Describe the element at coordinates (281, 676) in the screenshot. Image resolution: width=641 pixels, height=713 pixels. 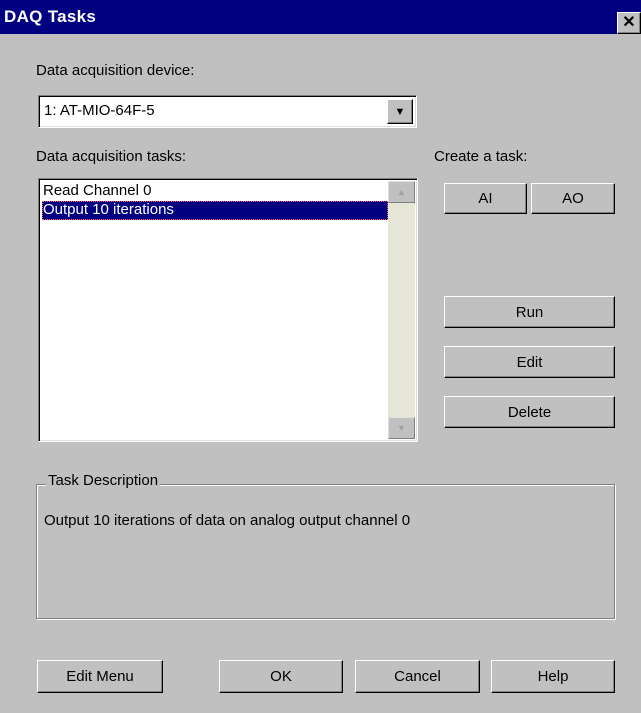
I see `ok-button: OK` at that location.